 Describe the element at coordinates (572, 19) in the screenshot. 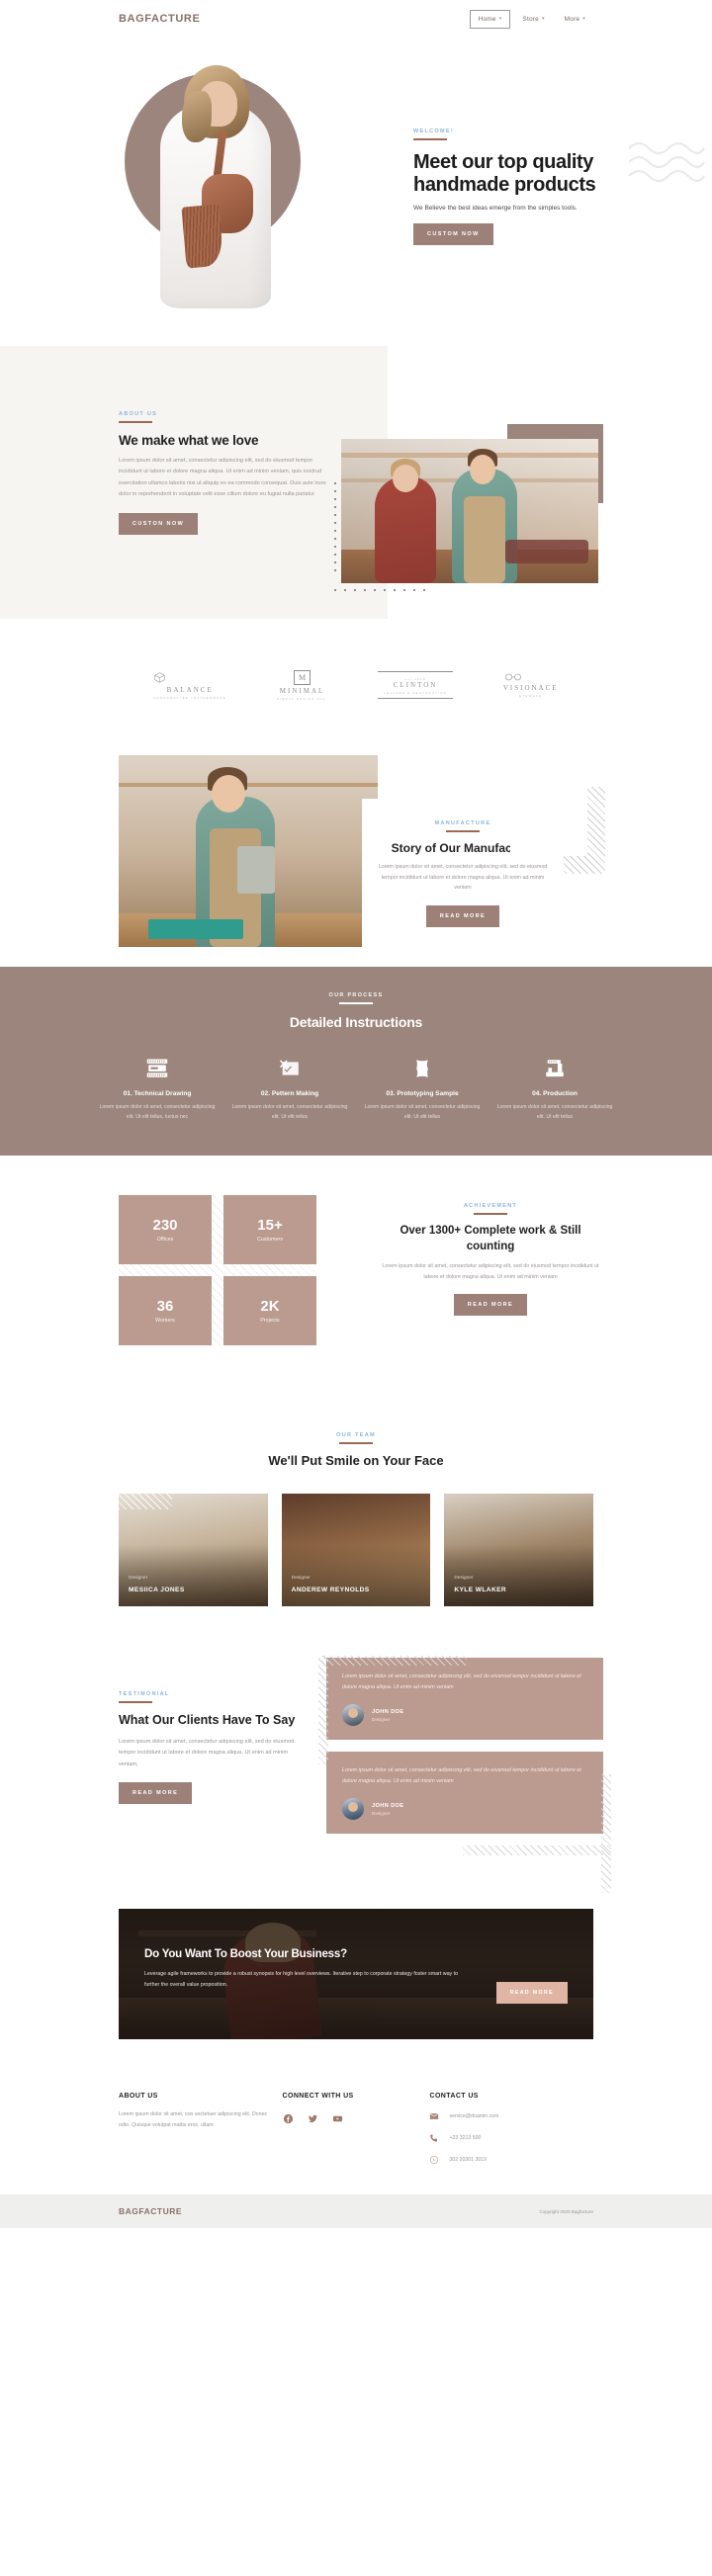

I see `nav-label-more: More` at that location.